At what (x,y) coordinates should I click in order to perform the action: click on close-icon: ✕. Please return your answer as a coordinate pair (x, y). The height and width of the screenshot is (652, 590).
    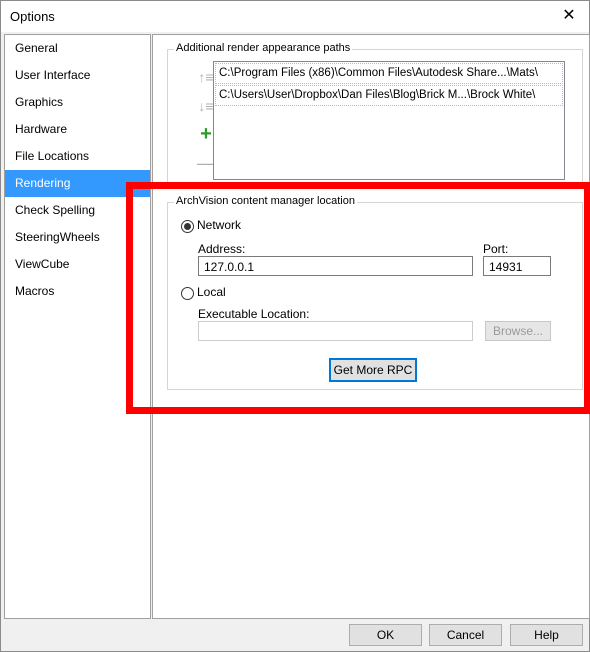
    Looking at the image, I should click on (569, 16).